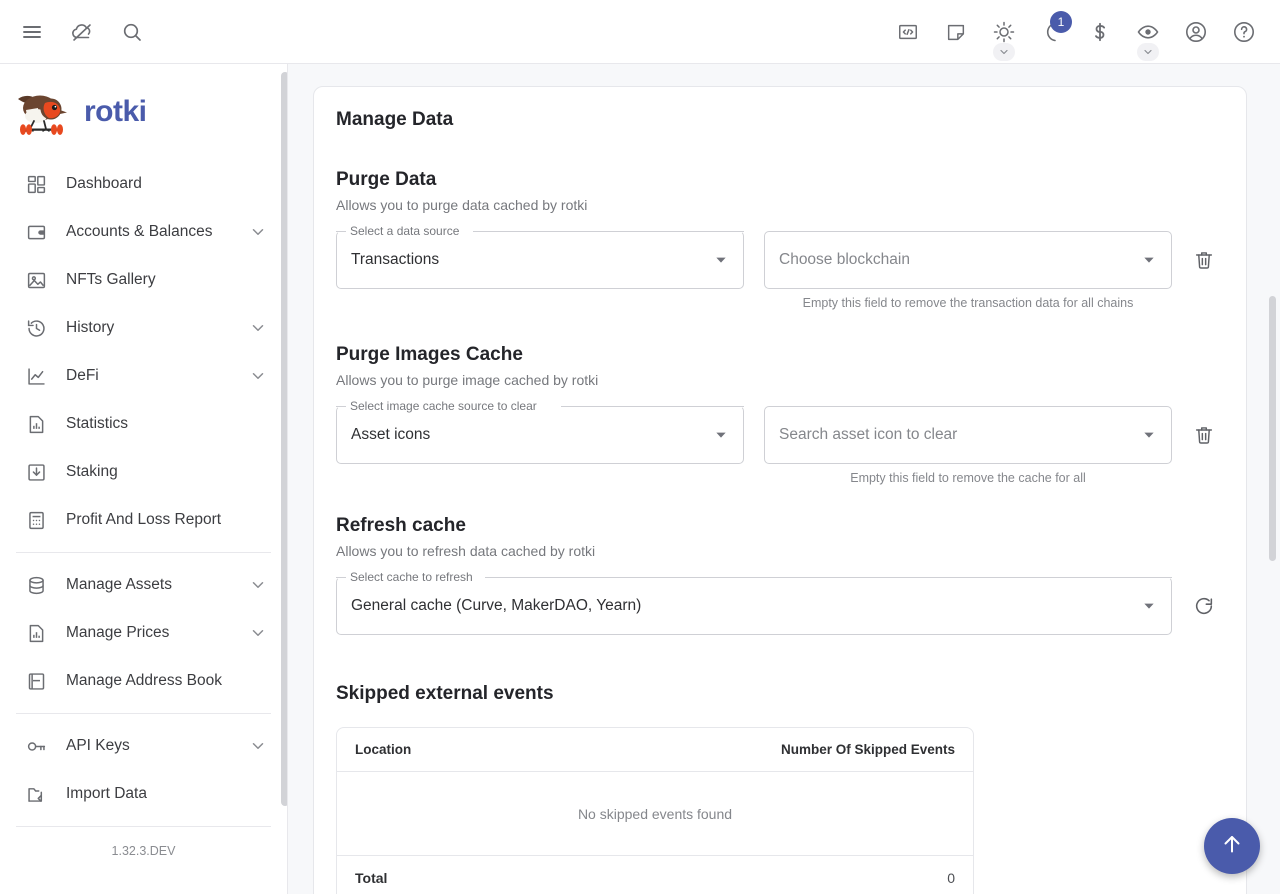  I want to click on staking-icon, so click(36, 472).